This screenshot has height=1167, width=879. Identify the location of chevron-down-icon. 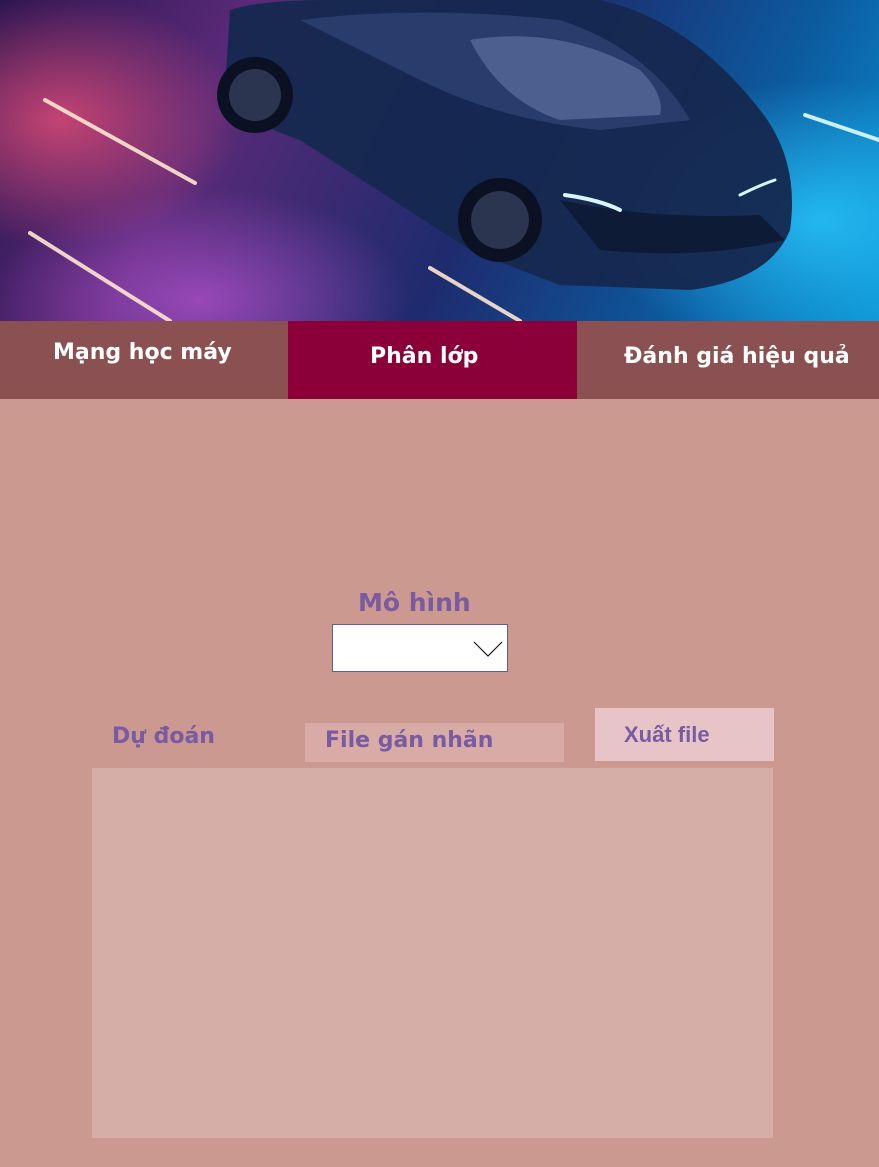
(488, 649).